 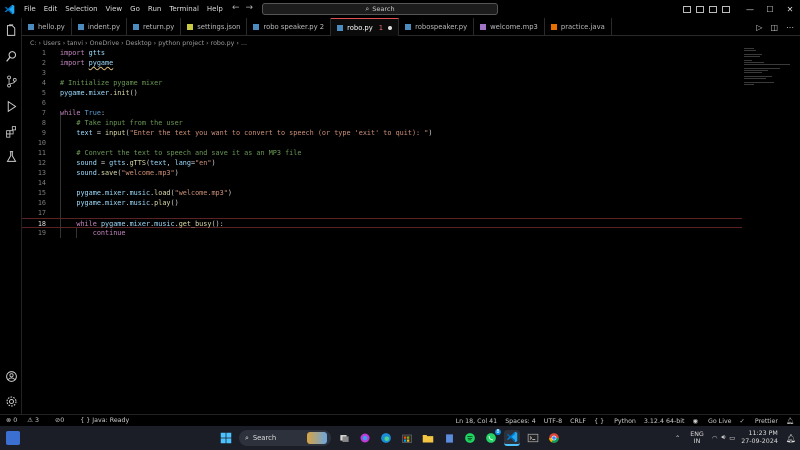 I want to click on file-explorer-icon, so click(x=428, y=438).